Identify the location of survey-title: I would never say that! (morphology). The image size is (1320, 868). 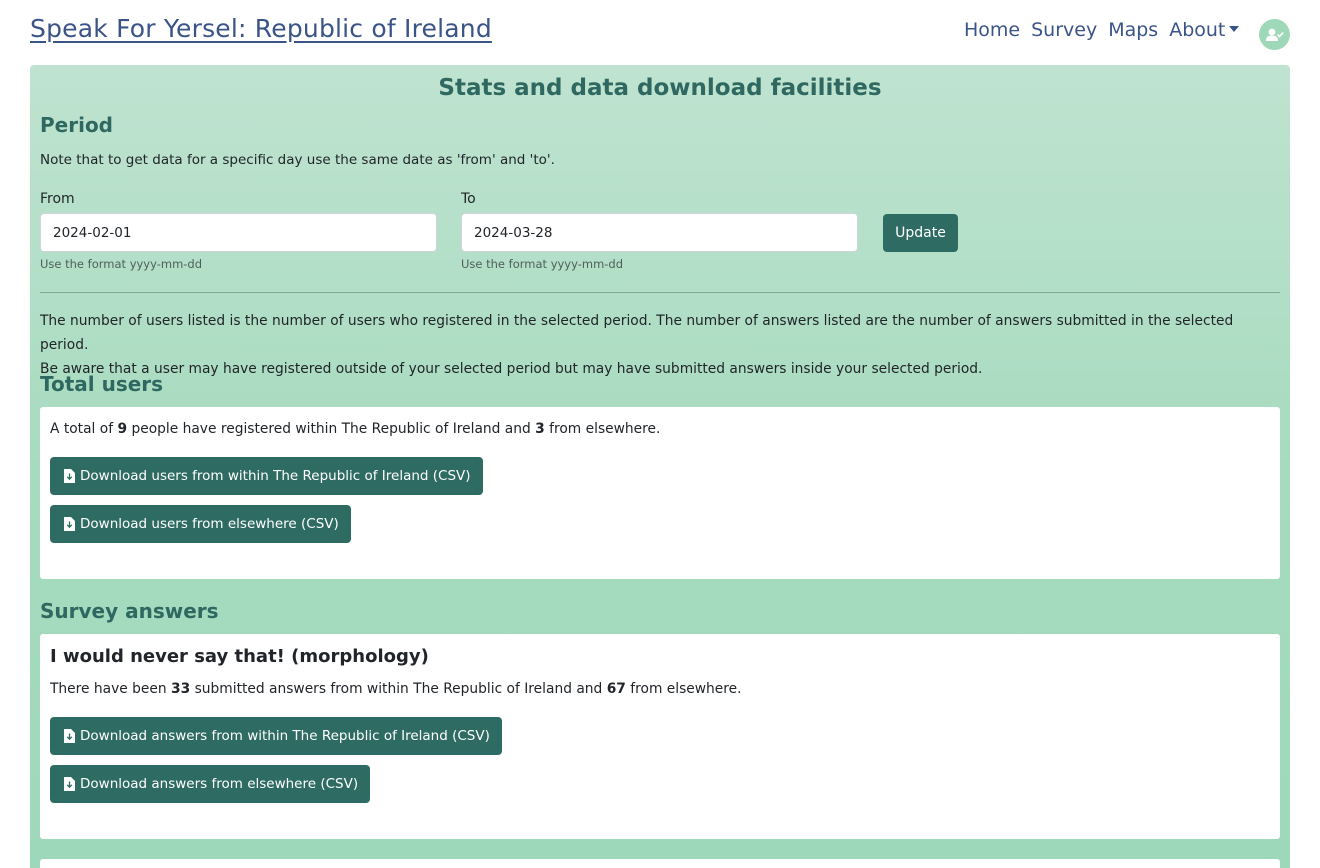
(239, 656).